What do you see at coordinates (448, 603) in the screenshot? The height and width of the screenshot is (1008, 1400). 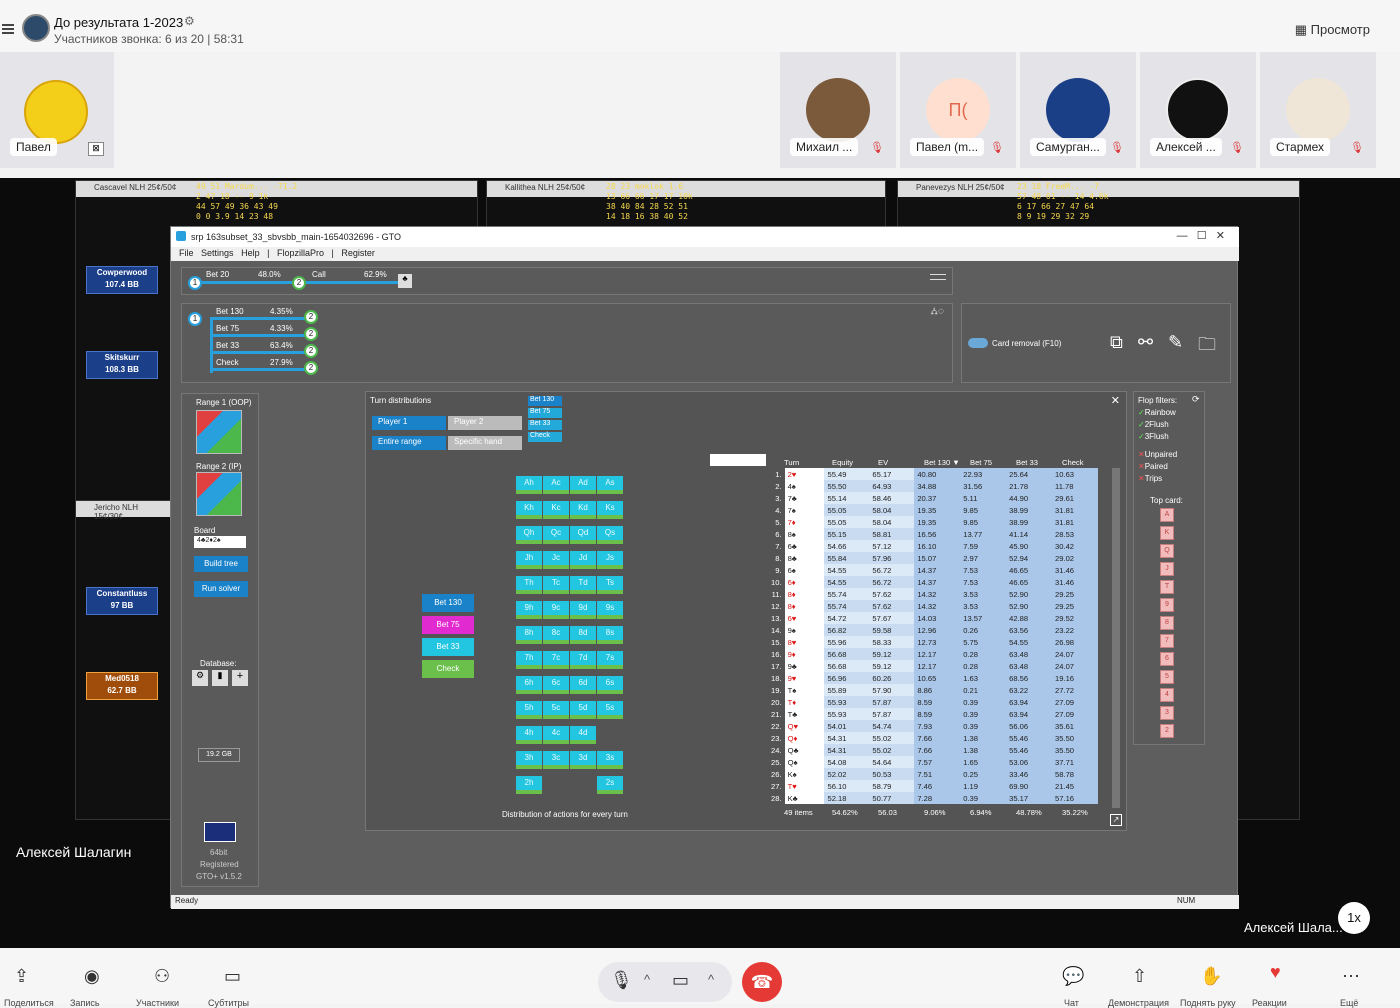 I see `action-button: Bet 130` at bounding box center [448, 603].